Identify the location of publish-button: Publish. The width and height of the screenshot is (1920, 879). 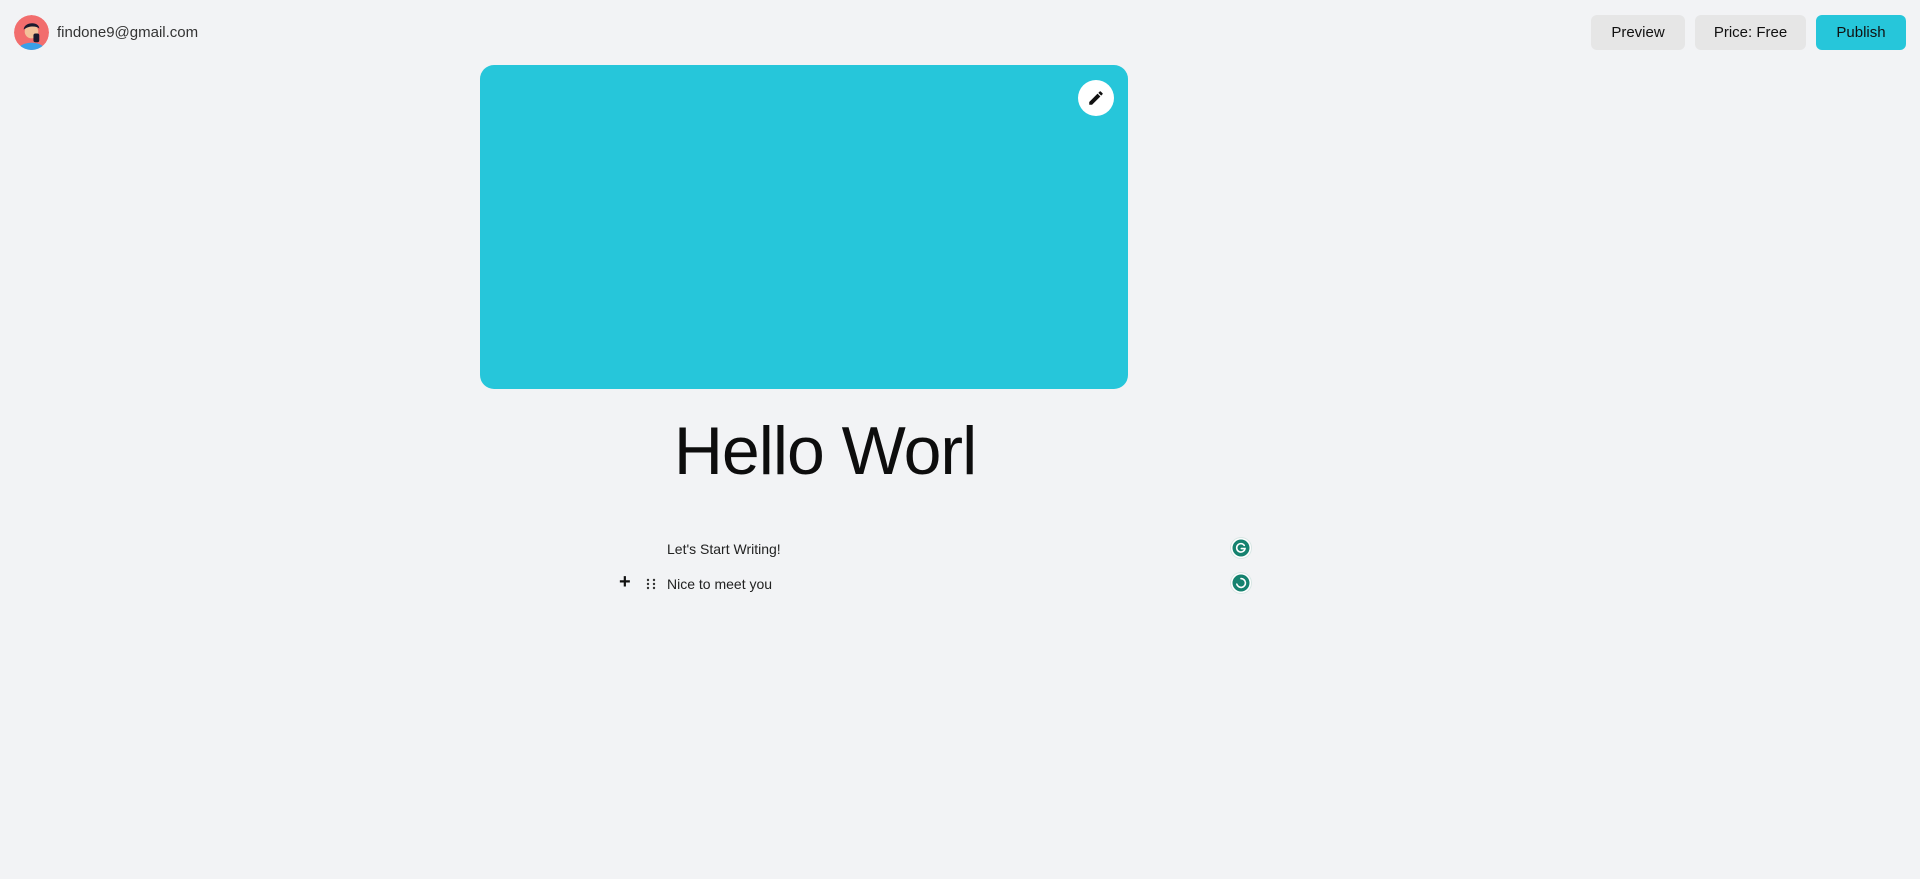
(1861, 32).